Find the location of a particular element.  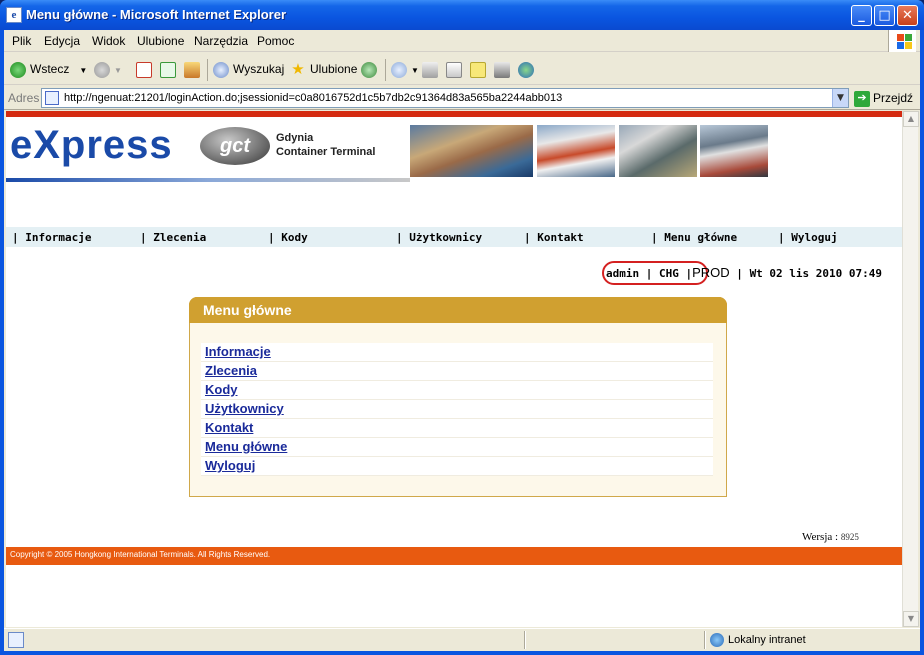

menu-ulubione: Ulubione is located at coordinates (160, 41).